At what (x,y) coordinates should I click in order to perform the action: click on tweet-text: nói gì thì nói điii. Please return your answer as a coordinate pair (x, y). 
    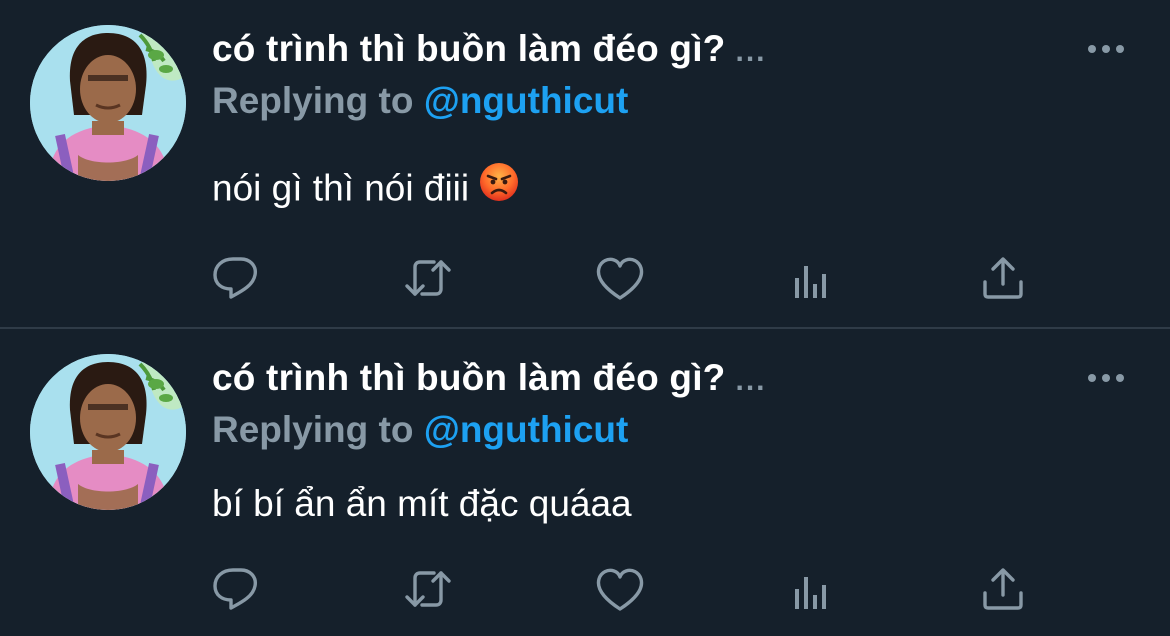
    Looking at the image, I should click on (365, 189).